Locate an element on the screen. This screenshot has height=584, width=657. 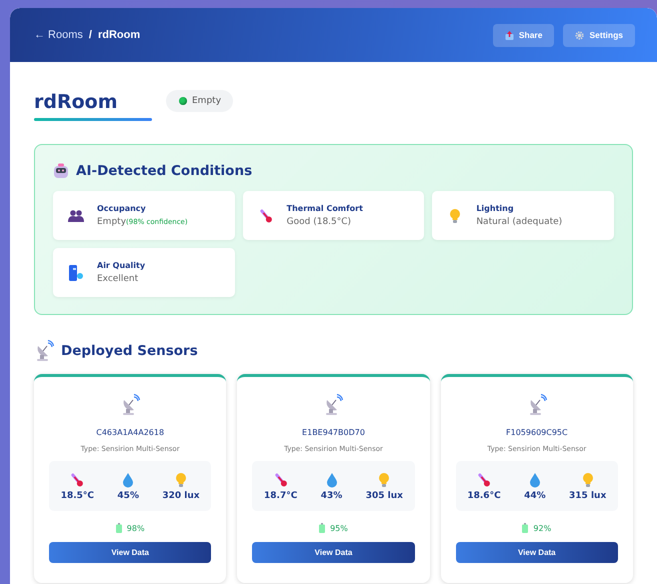
sensor-id: C463A1A4A2618 is located at coordinates (130, 432).